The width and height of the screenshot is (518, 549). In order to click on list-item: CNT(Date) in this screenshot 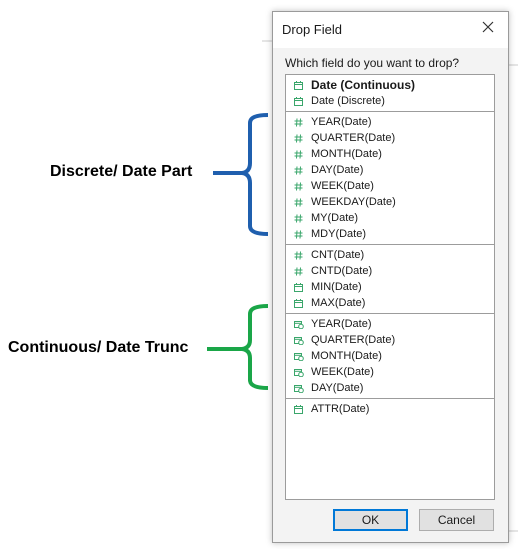, I will do `click(390, 255)`.